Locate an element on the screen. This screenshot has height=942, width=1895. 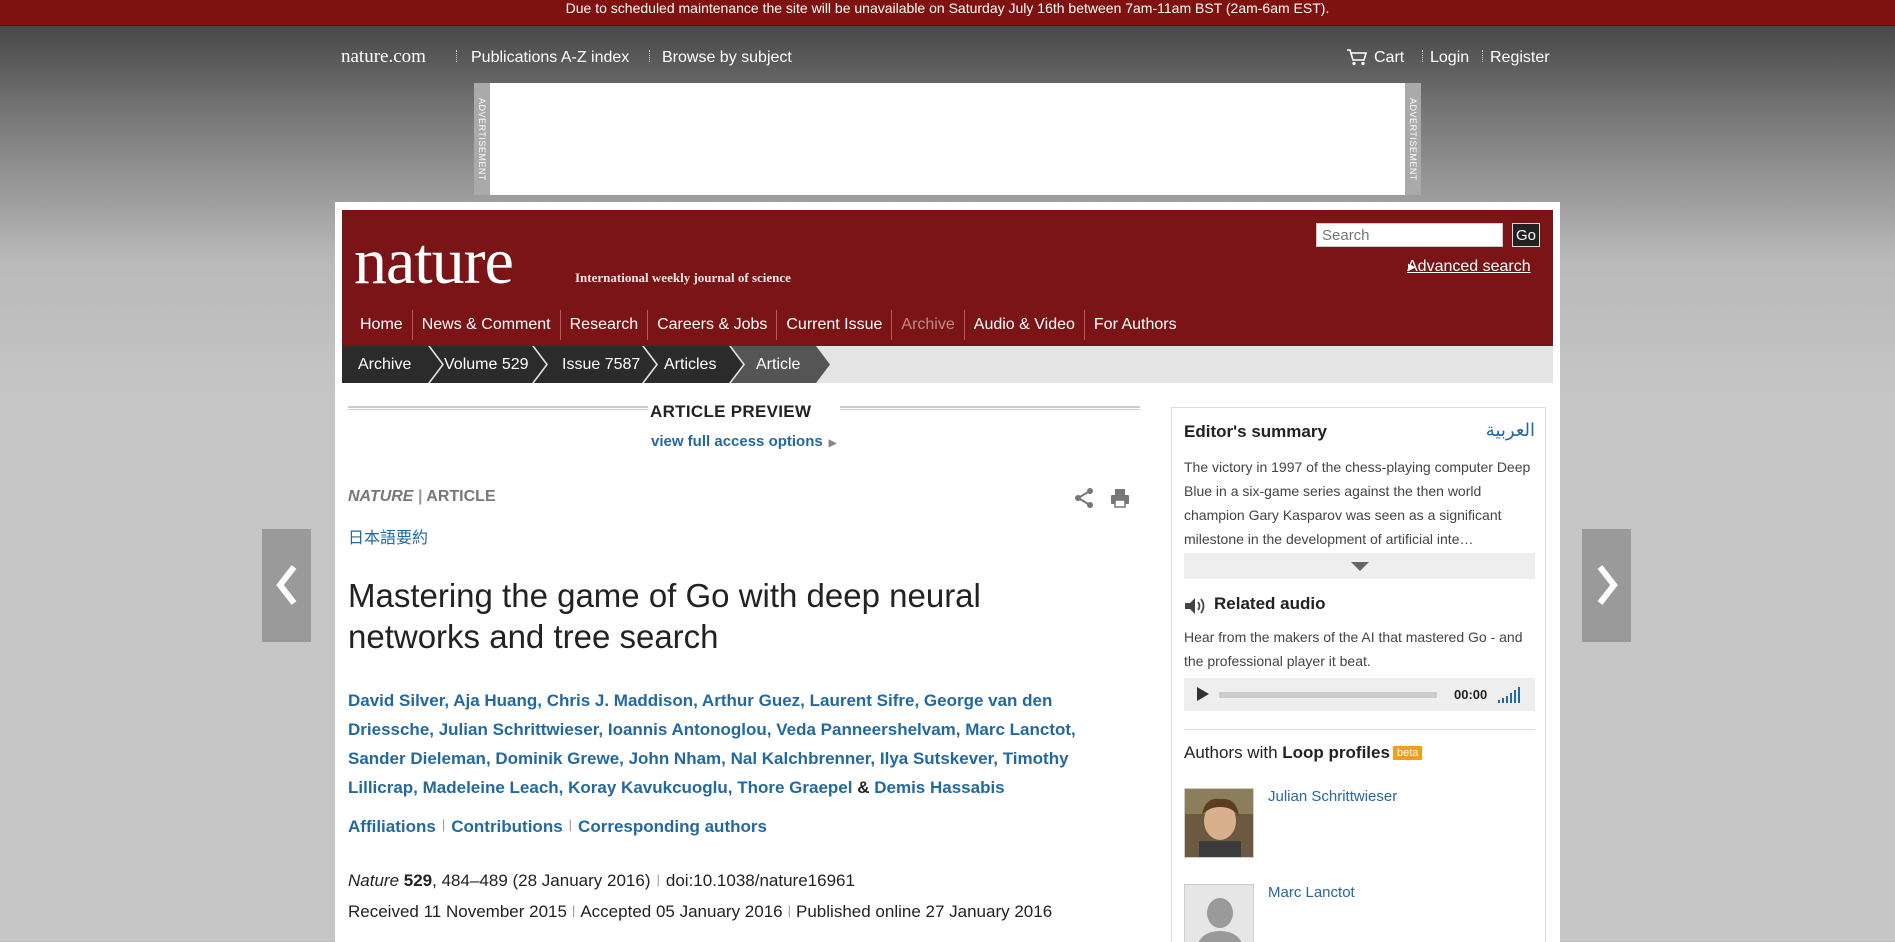
related-audio-heading: Related audio is located at coordinates (1270, 603).